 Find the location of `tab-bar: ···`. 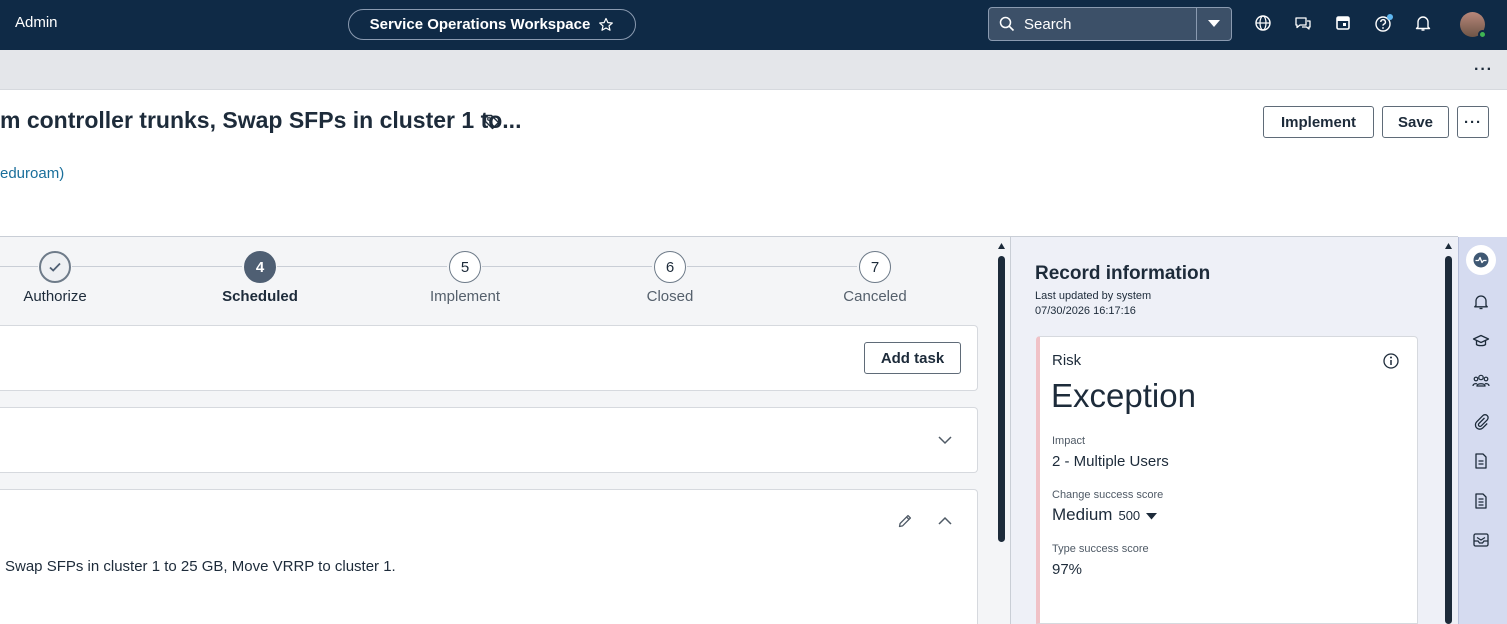

tab-bar: ··· is located at coordinates (753, 70).